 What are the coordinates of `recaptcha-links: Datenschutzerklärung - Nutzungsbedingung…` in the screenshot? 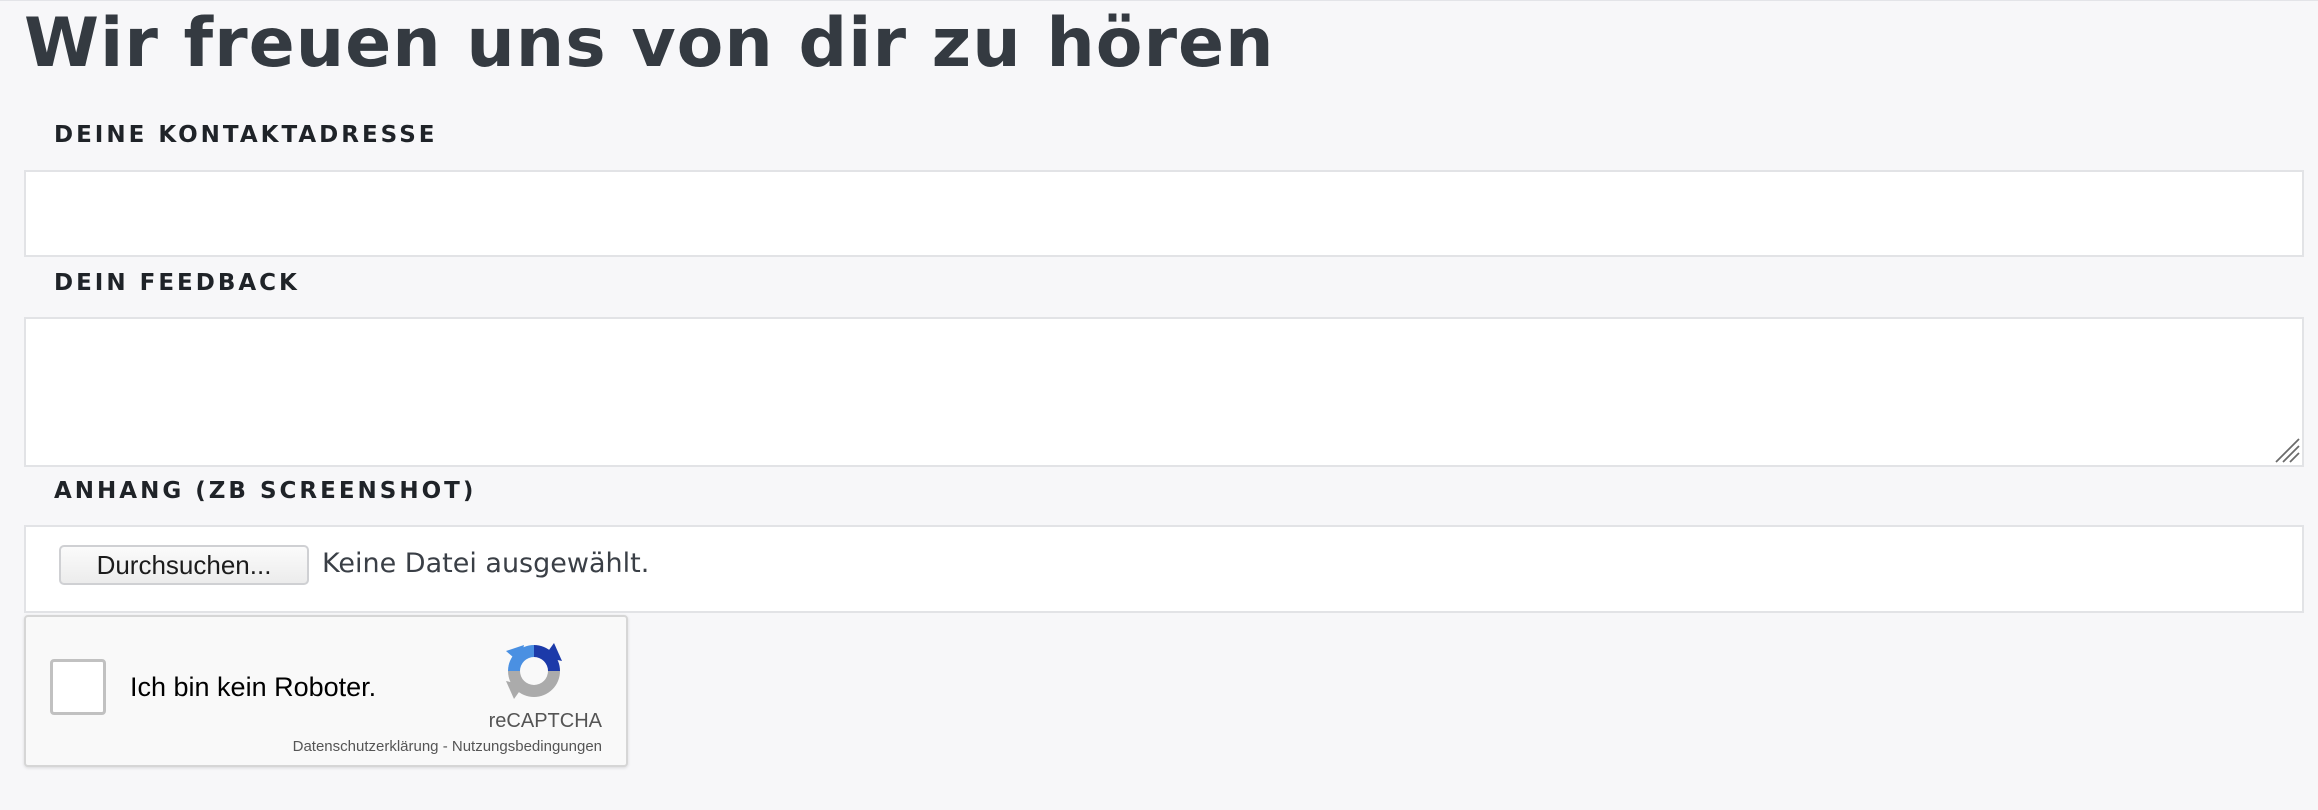 It's located at (447, 747).